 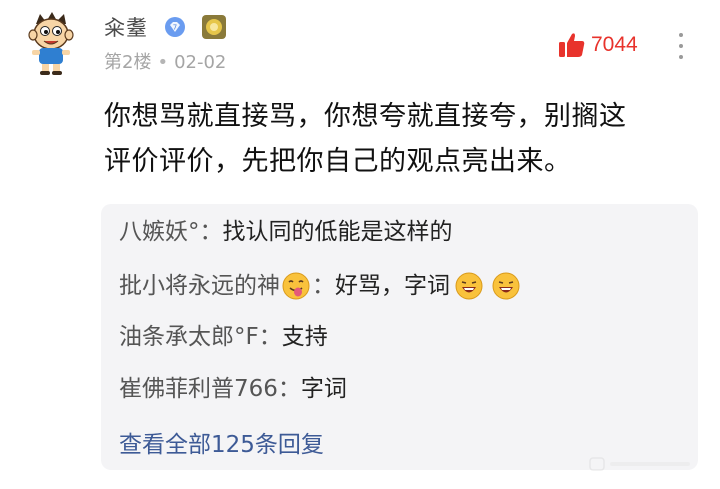 I want to click on level-badge-icon, so click(x=214, y=27).